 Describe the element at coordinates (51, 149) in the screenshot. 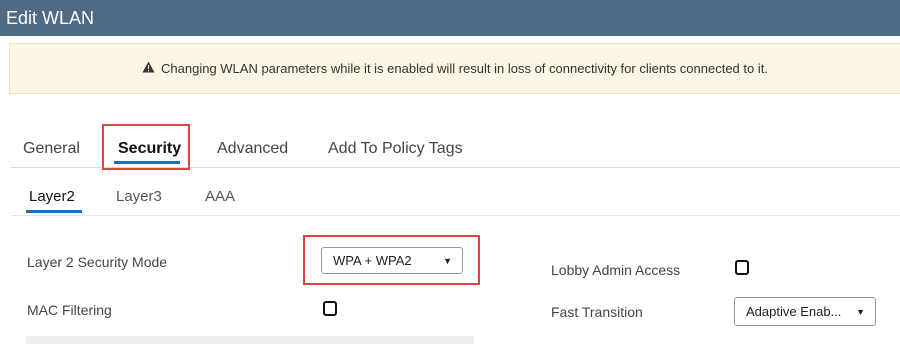

I see `tab-general: General` at that location.